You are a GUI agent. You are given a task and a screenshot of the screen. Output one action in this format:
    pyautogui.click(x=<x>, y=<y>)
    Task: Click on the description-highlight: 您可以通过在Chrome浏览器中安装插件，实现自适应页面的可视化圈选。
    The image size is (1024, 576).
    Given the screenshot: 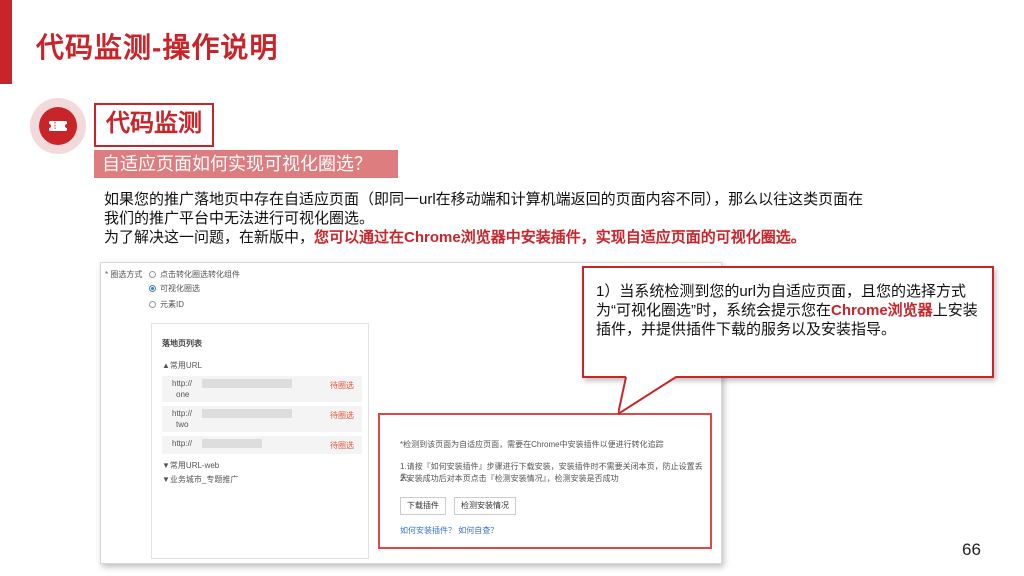 What is the action you would take?
    pyautogui.click(x=560, y=237)
    